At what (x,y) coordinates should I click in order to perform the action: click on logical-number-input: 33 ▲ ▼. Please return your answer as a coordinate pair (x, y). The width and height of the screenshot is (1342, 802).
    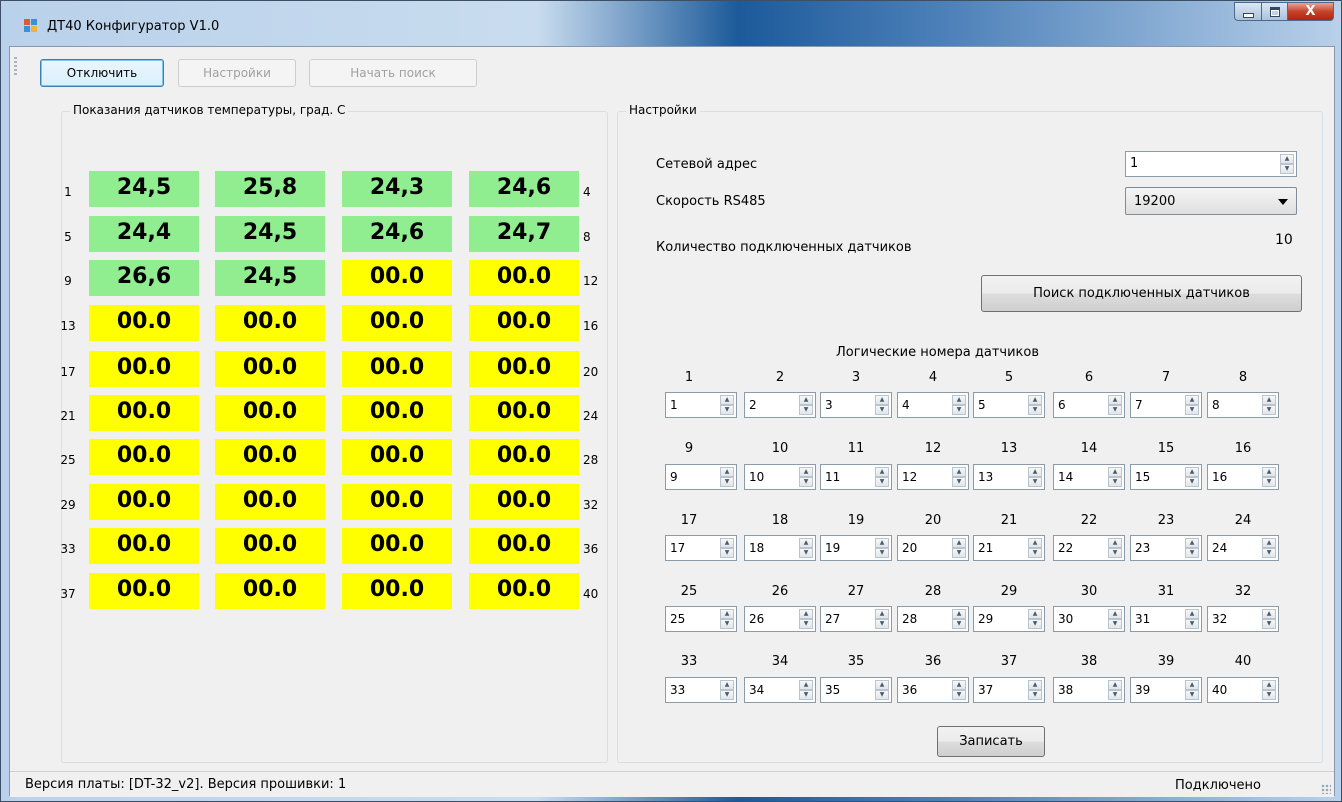
    Looking at the image, I should click on (701, 690).